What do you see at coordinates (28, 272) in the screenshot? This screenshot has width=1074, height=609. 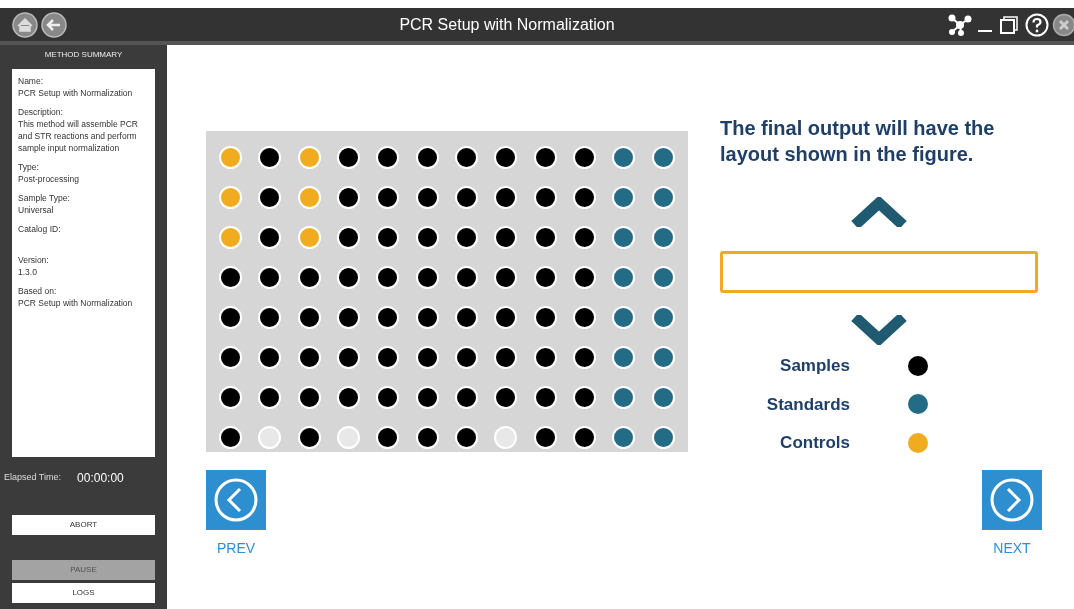 I see `field-value: 1.3.0` at bounding box center [28, 272].